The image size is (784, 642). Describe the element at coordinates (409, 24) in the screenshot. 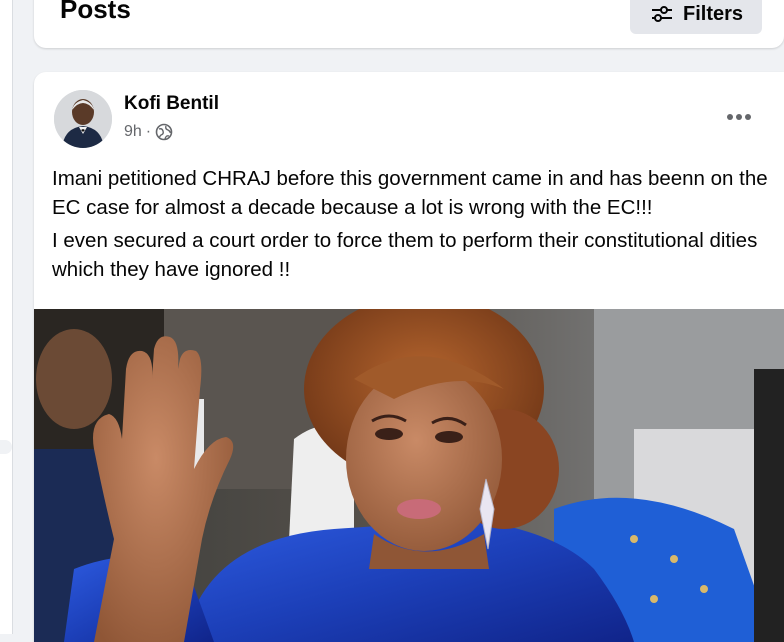

I see `posts-header-card: Posts Filters` at that location.